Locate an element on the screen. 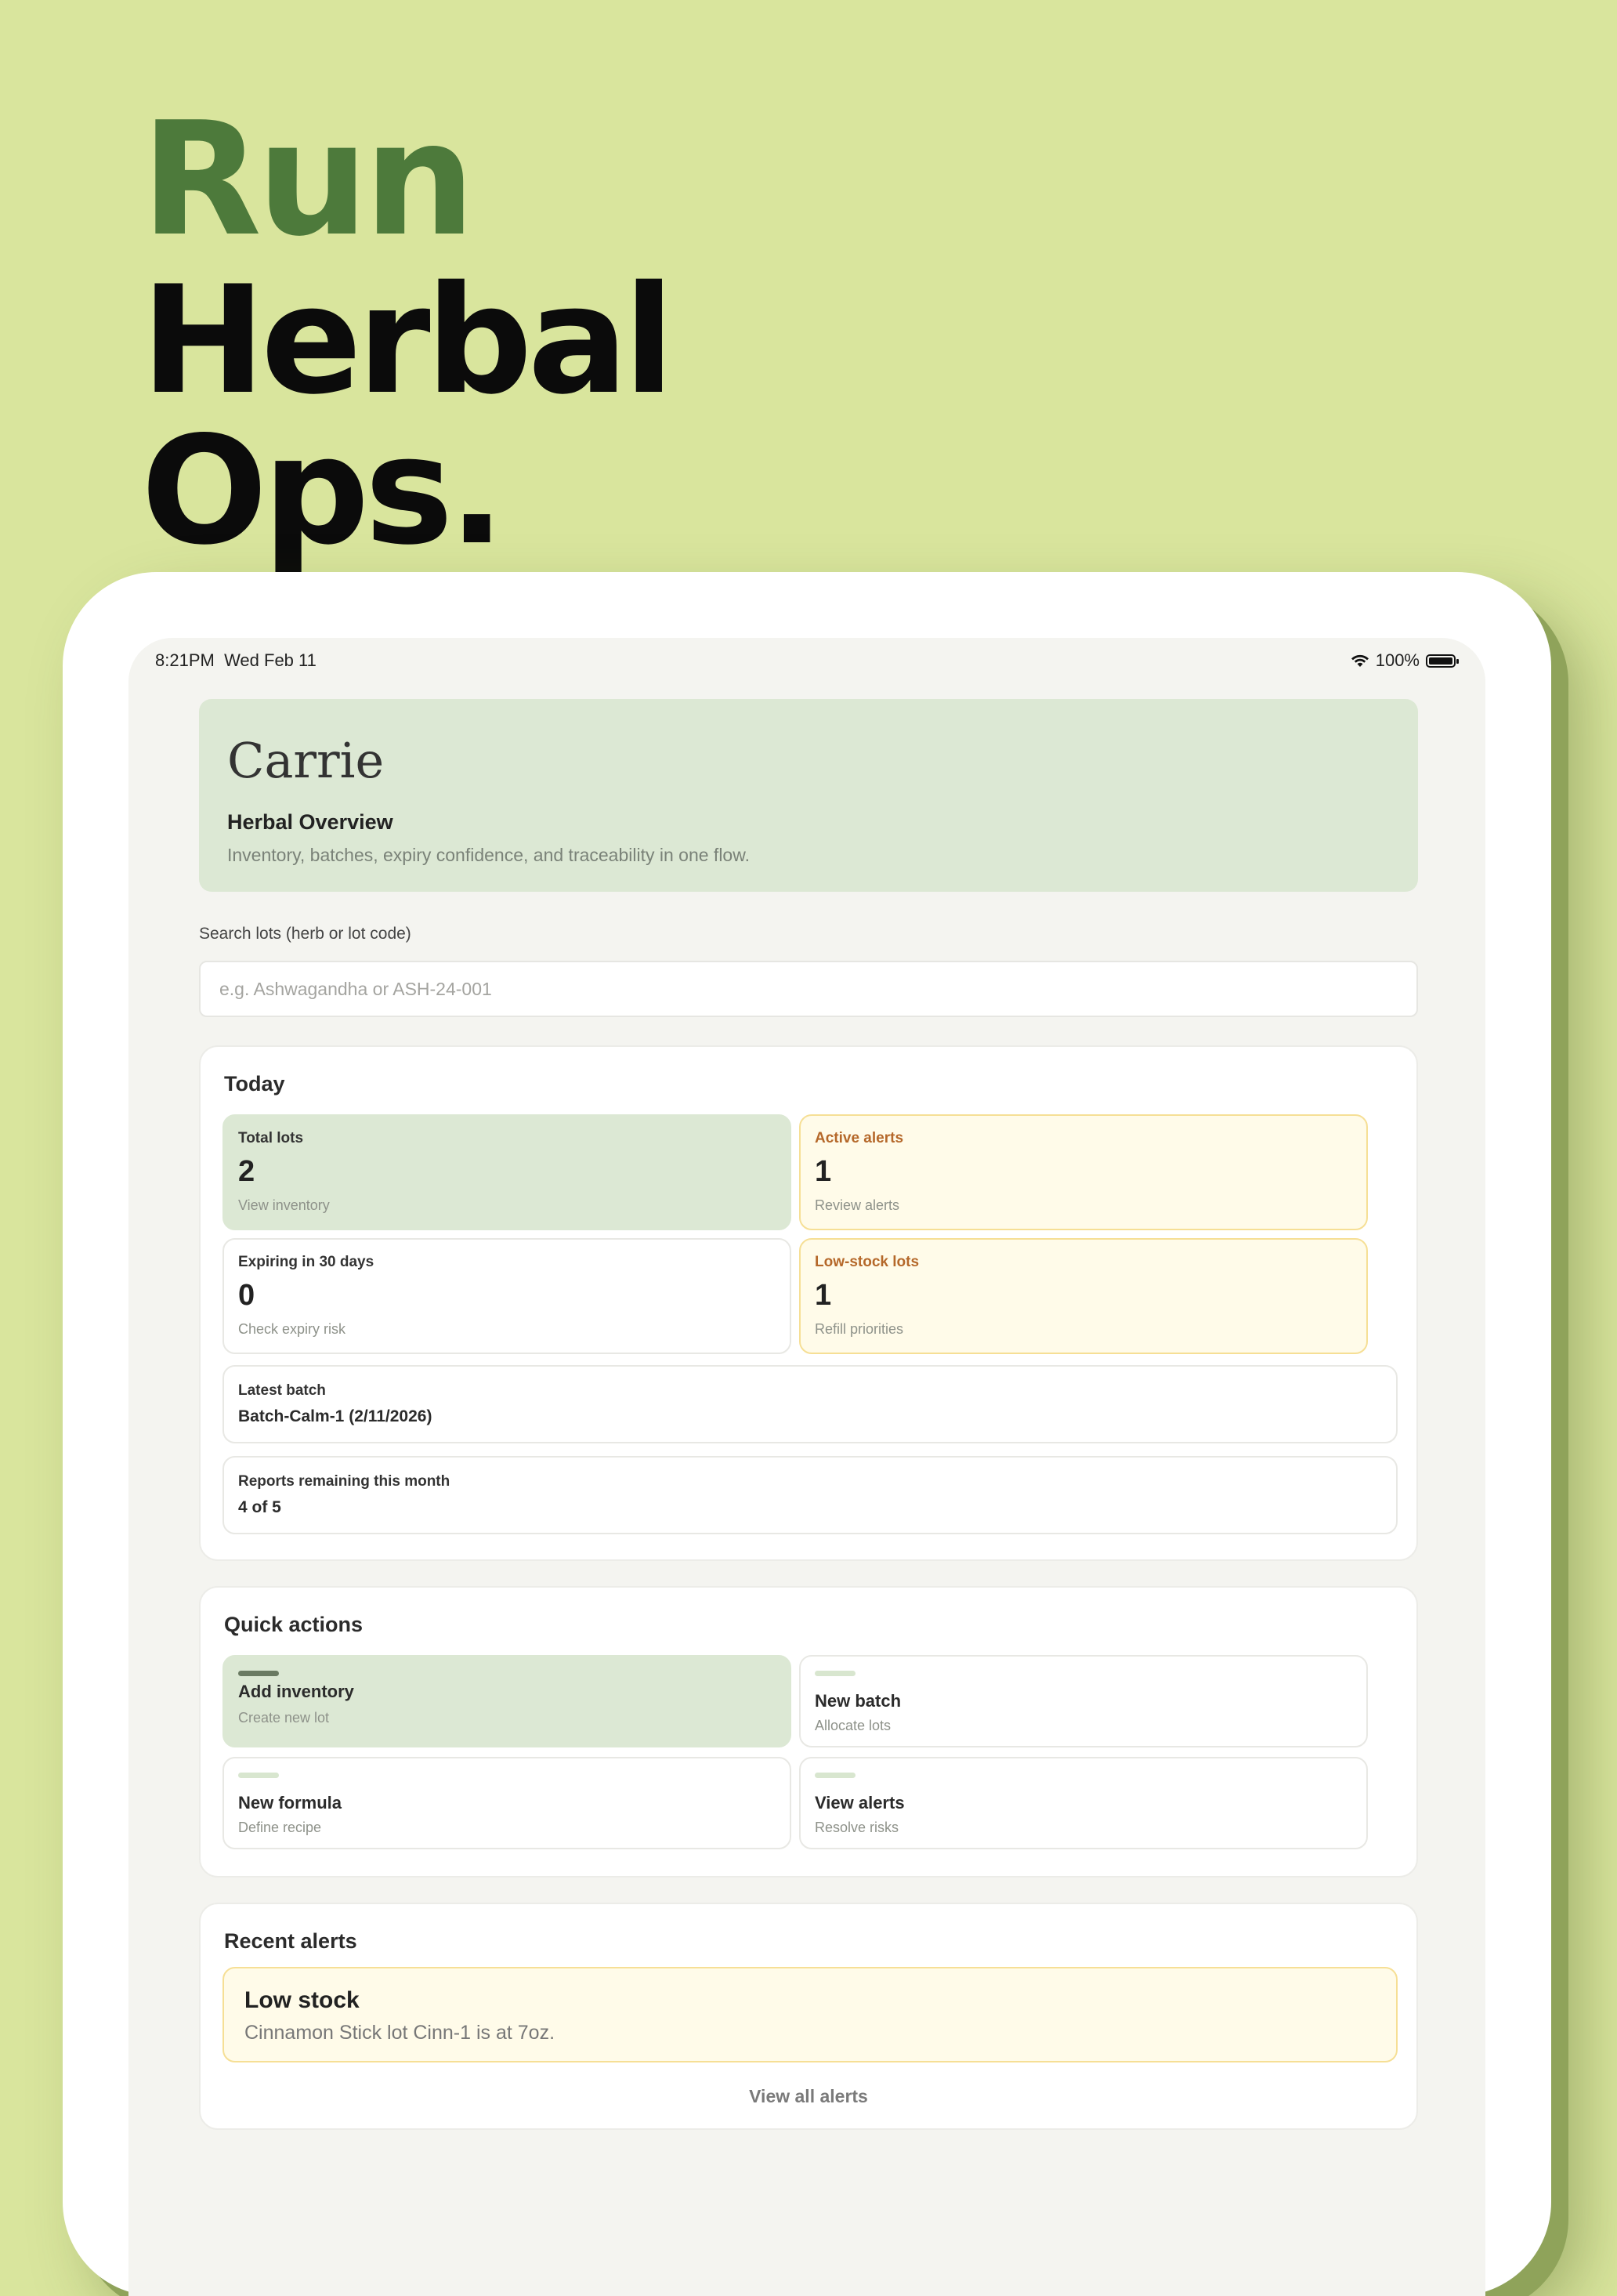 This screenshot has height=2296, width=1617. today-title: Today is located at coordinates (254, 1083).